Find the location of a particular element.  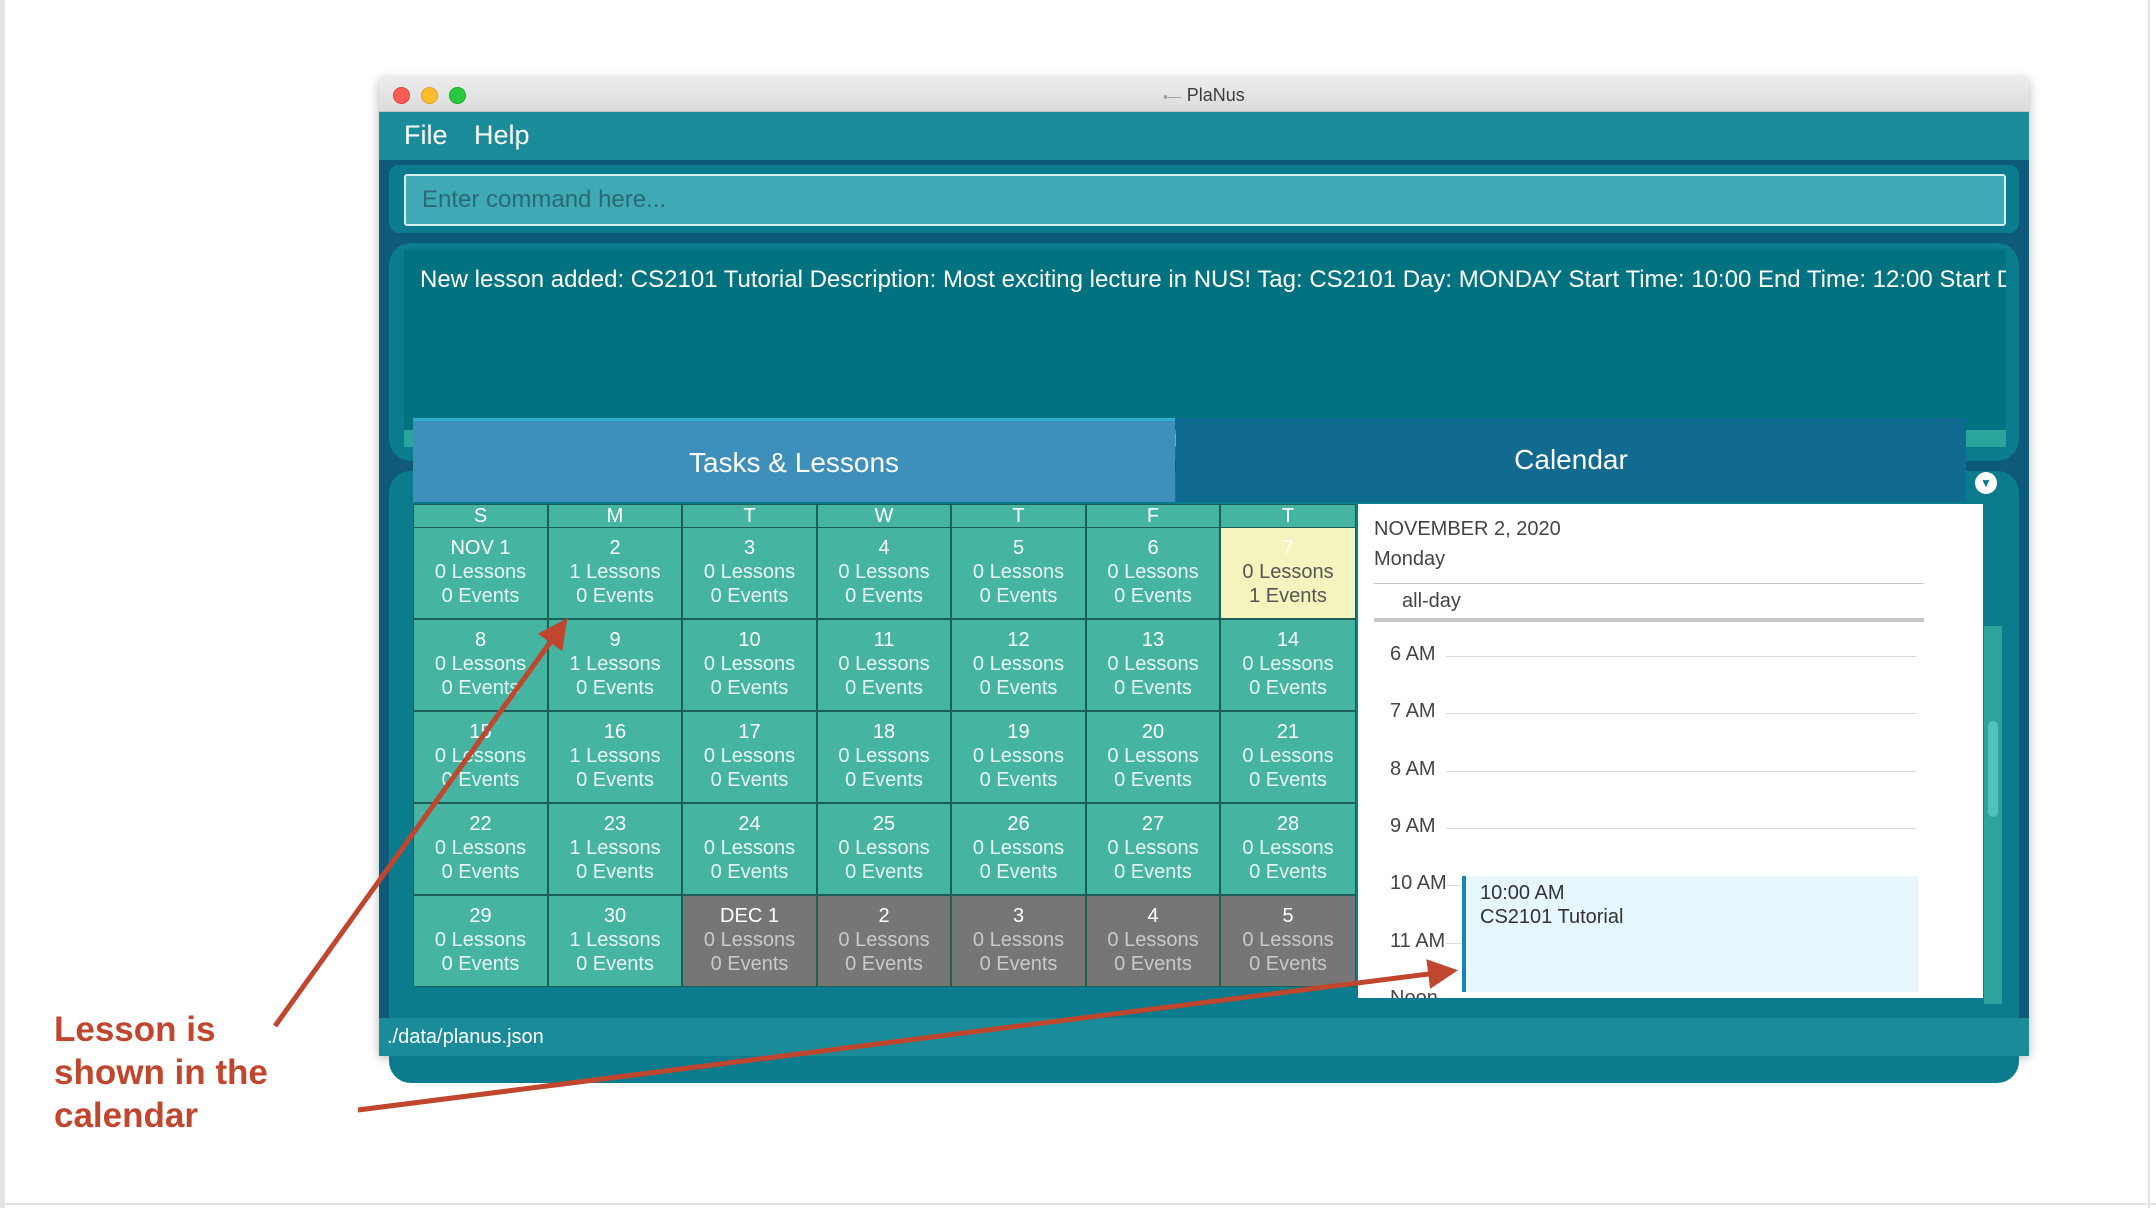

calendar-day-cell: 12 0 Lessons 0 Events is located at coordinates (1018, 665).